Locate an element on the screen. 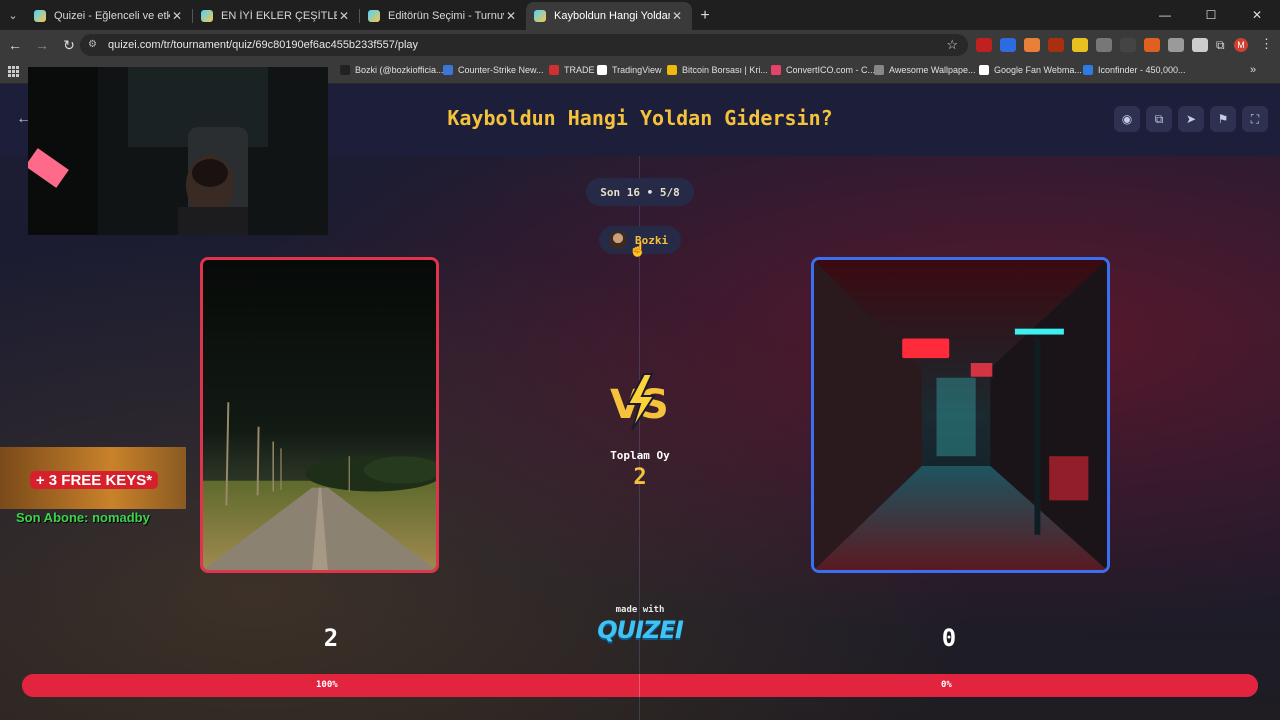  country-road-image is located at coordinates (319, 415).